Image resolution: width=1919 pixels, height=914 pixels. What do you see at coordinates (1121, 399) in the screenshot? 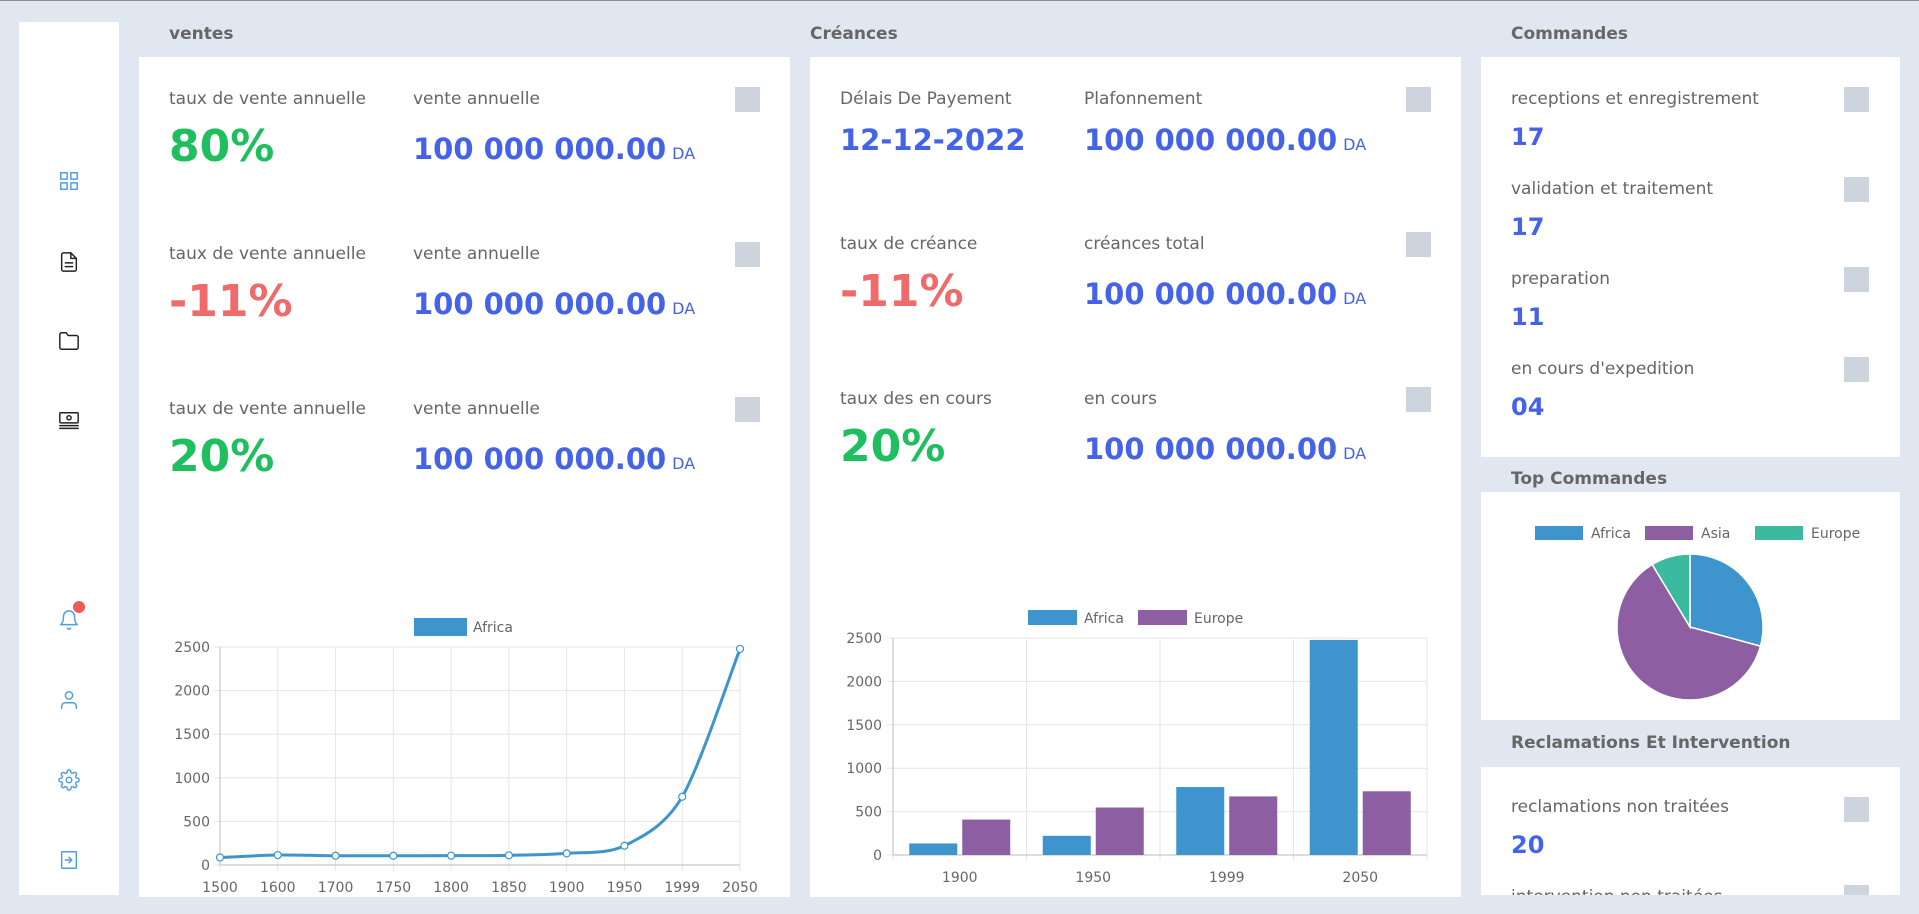
I see `ongoing-label: en cours` at bounding box center [1121, 399].